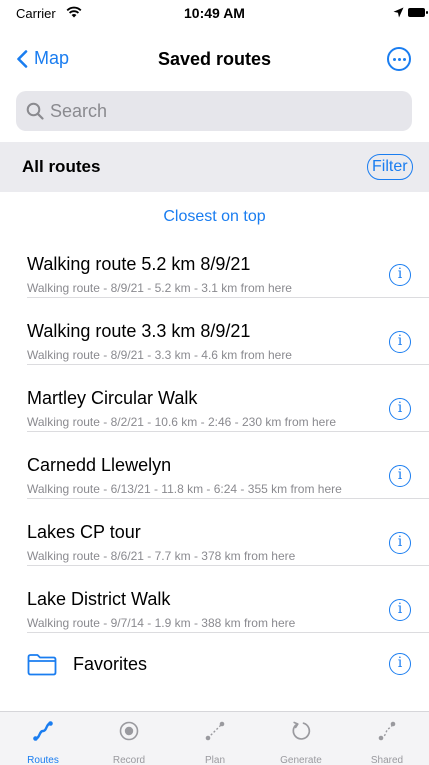 The height and width of the screenshot is (765, 429). What do you see at coordinates (214, 217) in the screenshot?
I see `sort-order-button: Closest on top` at bounding box center [214, 217].